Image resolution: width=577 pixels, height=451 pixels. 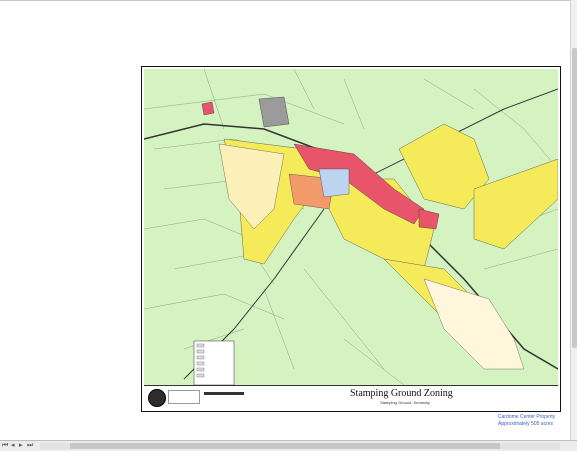 What do you see at coordinates (184, 397) in the screenshot?
I see `map-notes-block` at bounding box center [184, 397].